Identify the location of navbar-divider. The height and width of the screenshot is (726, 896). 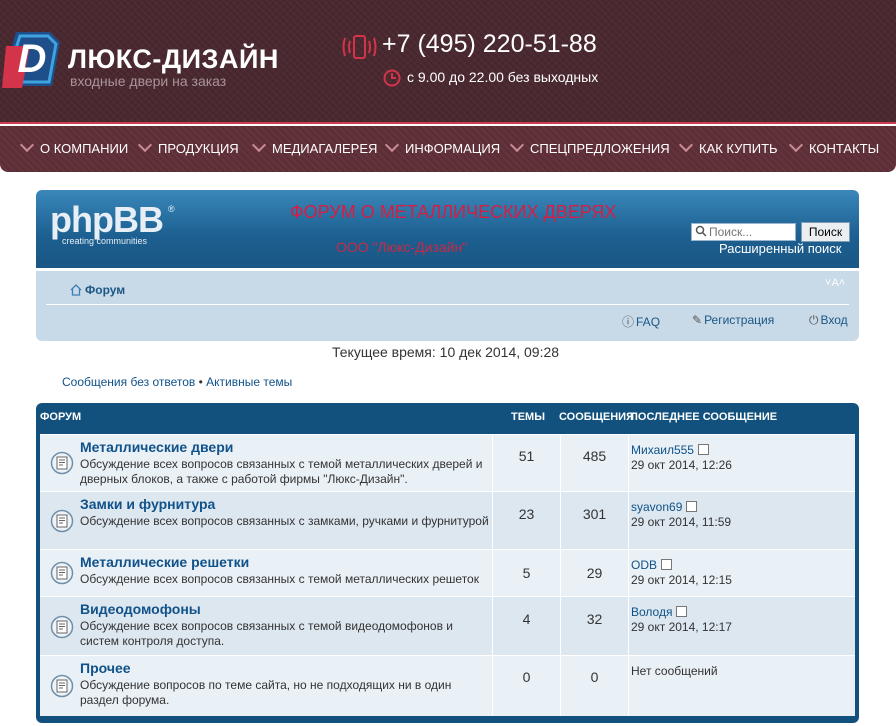
(447, 304).